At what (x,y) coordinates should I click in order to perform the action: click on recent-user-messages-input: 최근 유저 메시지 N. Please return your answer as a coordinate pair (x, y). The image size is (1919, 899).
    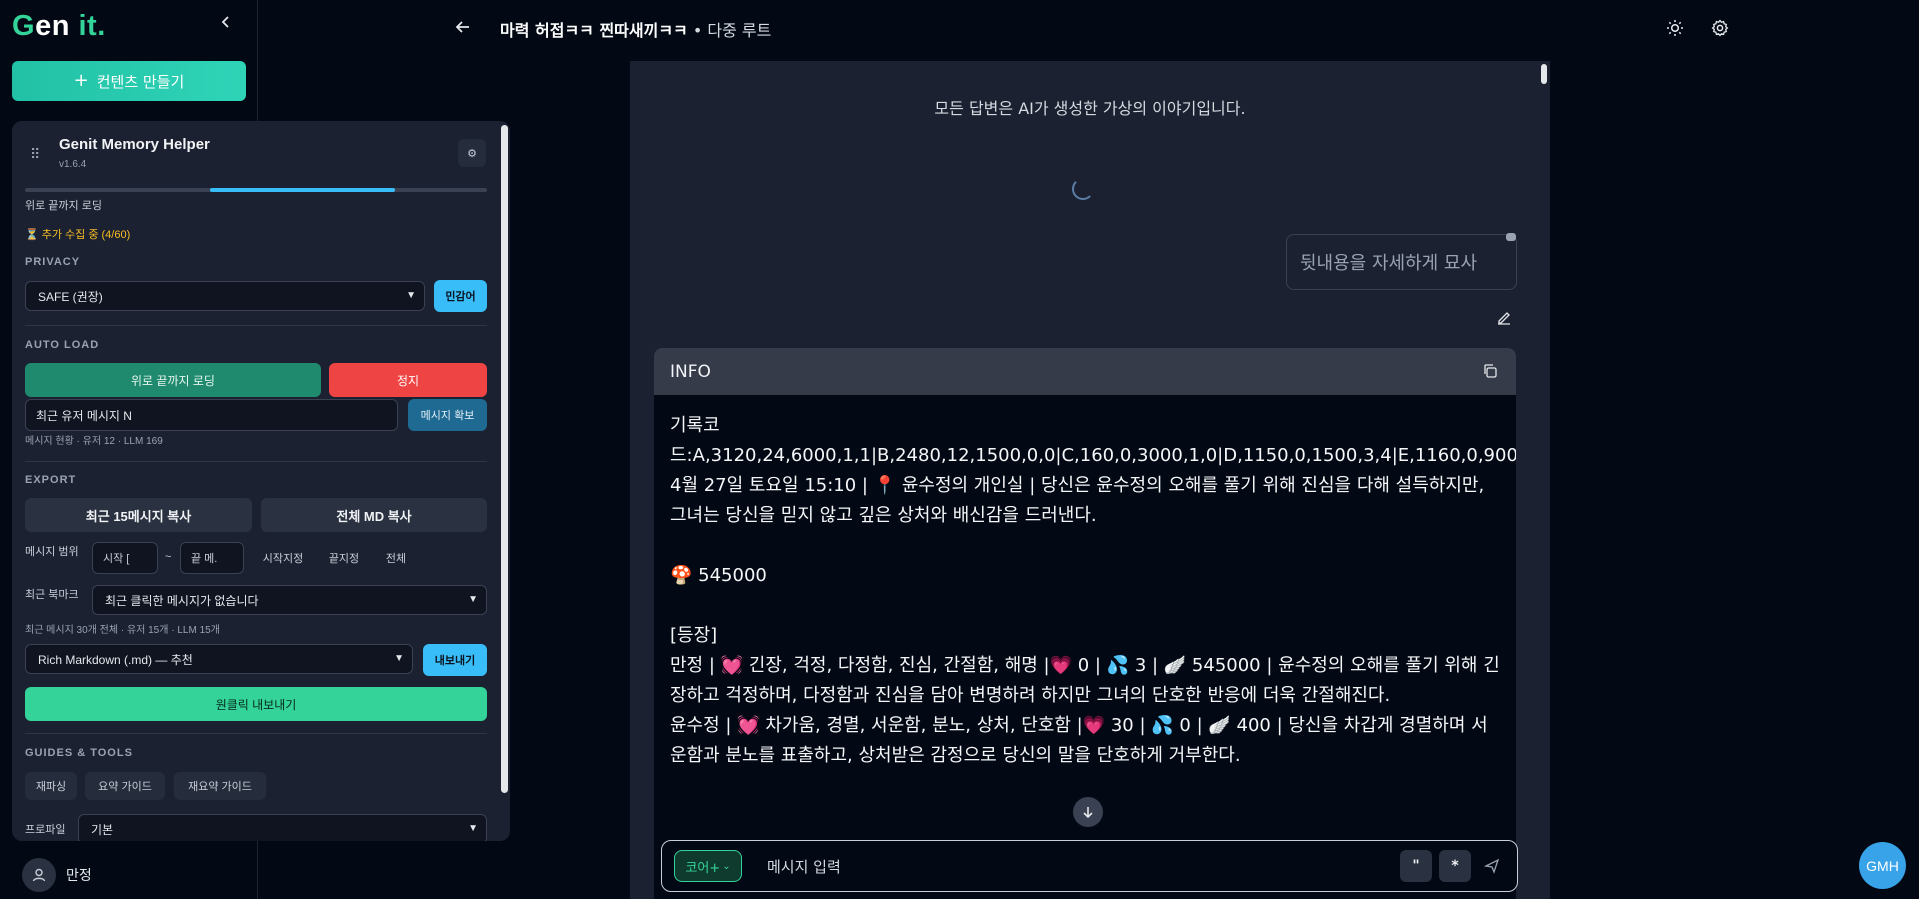
    Looking at the image, I should click on (211, 415).